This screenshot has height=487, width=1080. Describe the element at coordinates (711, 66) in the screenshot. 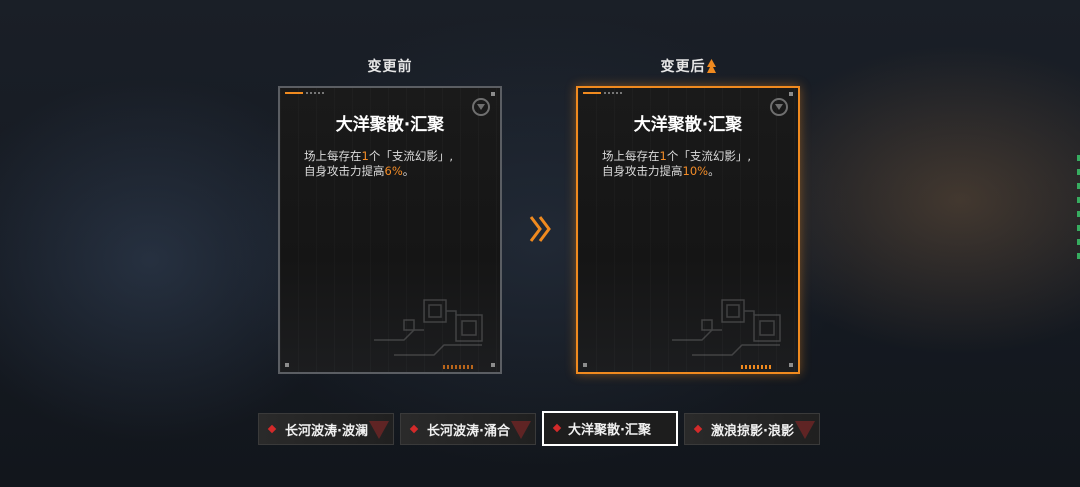

I see `up-arrow-icon` at that location.